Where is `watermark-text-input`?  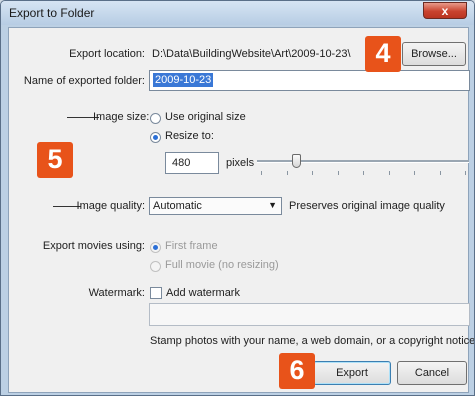
watermark-text-input is located at coordinates (309, 314).